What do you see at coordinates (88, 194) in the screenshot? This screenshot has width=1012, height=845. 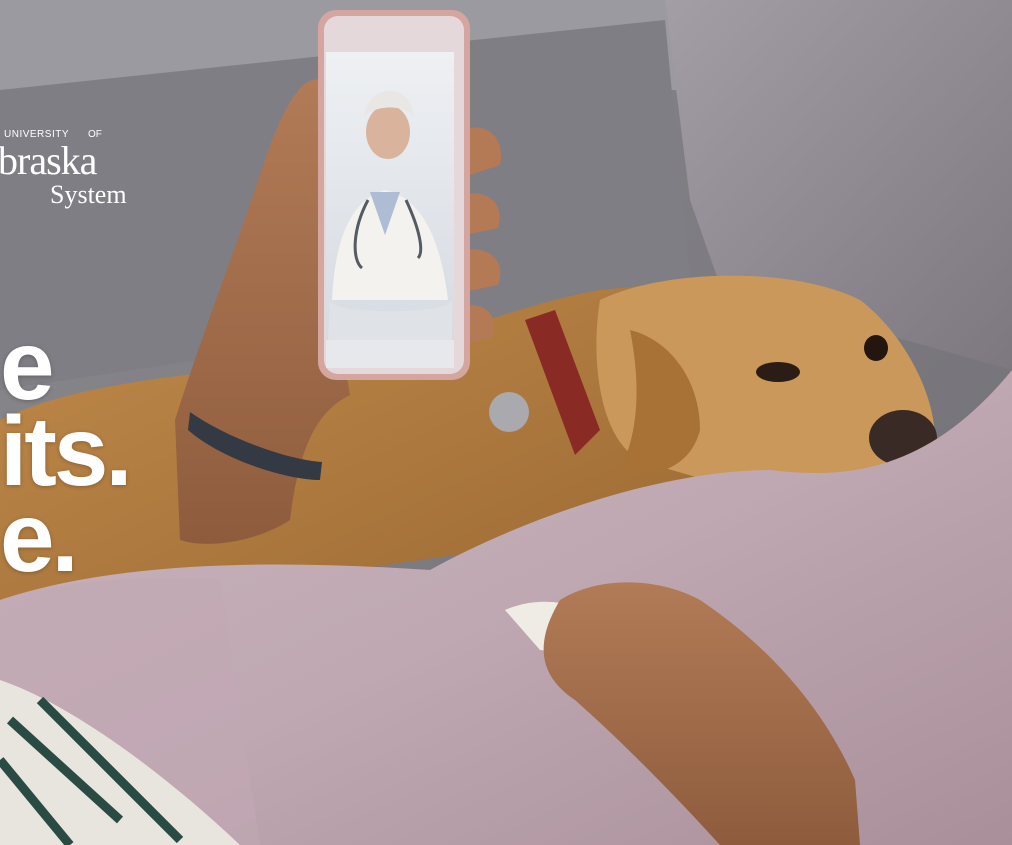 I see `logo-system-text: System` at bounding box center [88, 194].